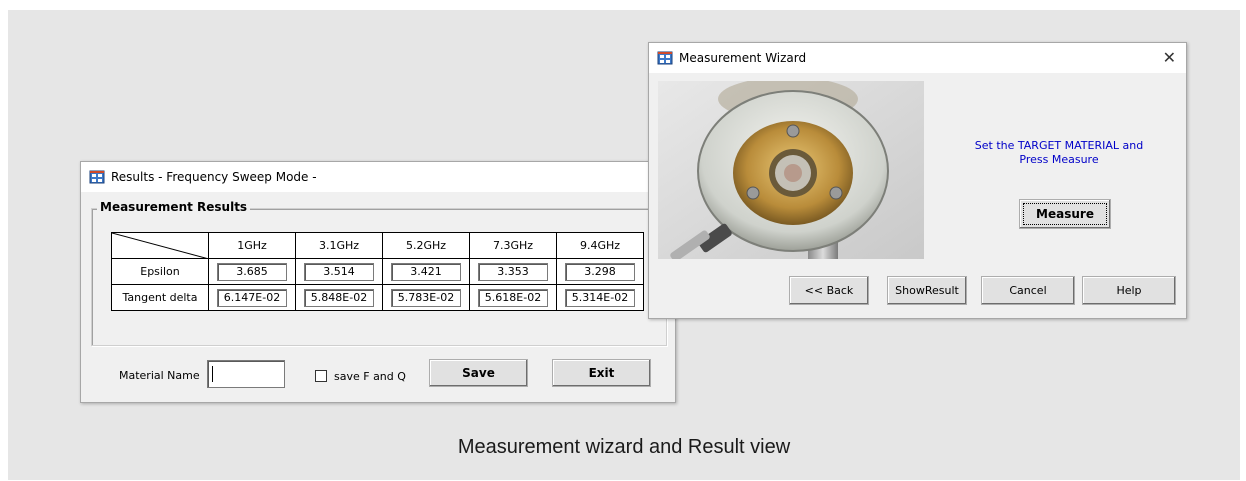 Image resolution: width=1246 pixels, height=481 pixels. I want to click on wizard-window-title: Measurement Wizard, so click(743, 58).